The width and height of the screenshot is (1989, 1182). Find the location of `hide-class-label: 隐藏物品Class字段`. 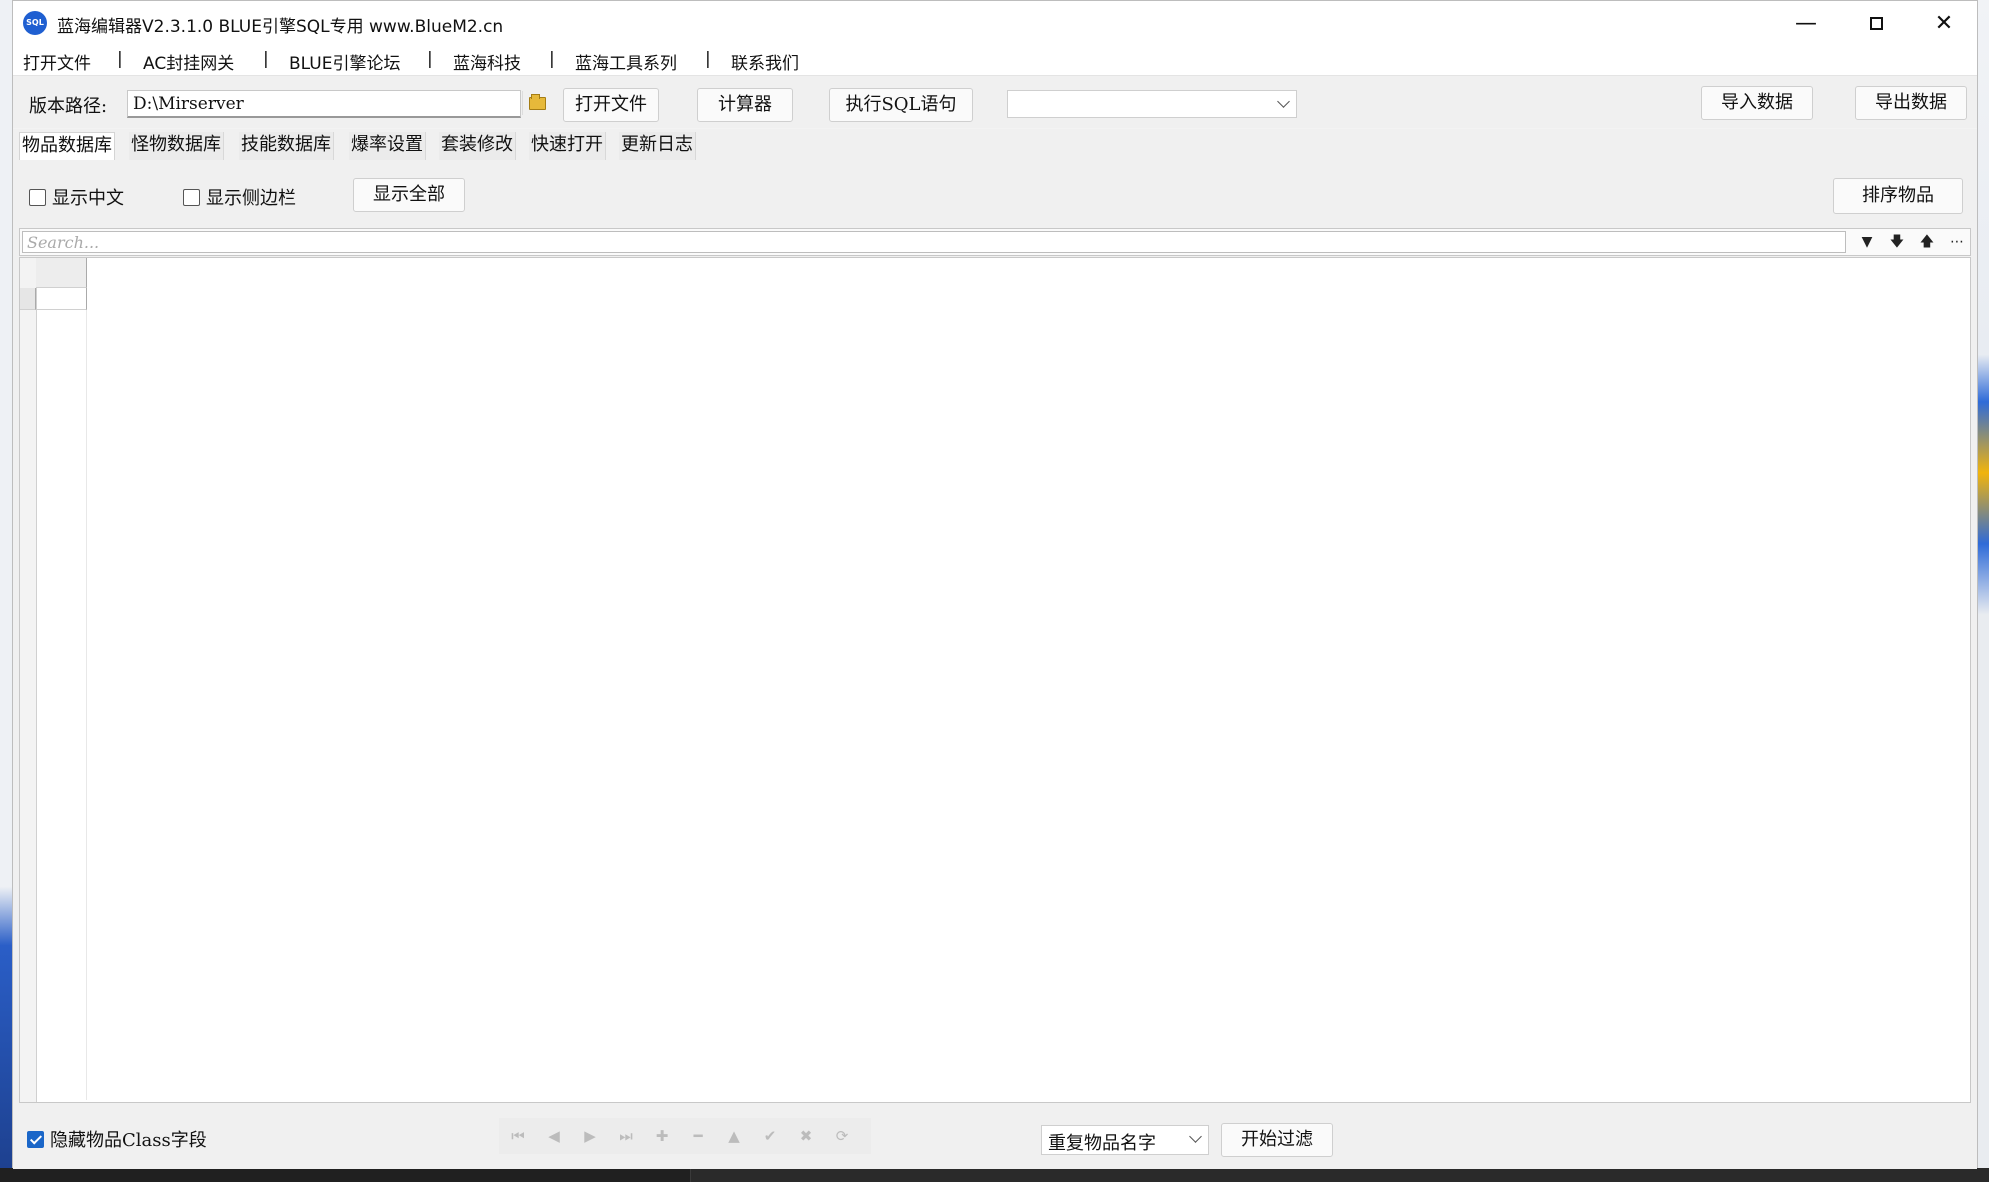

hide-class-label: 隐藏物品Class字段 is located at coordinates (128, 1140).